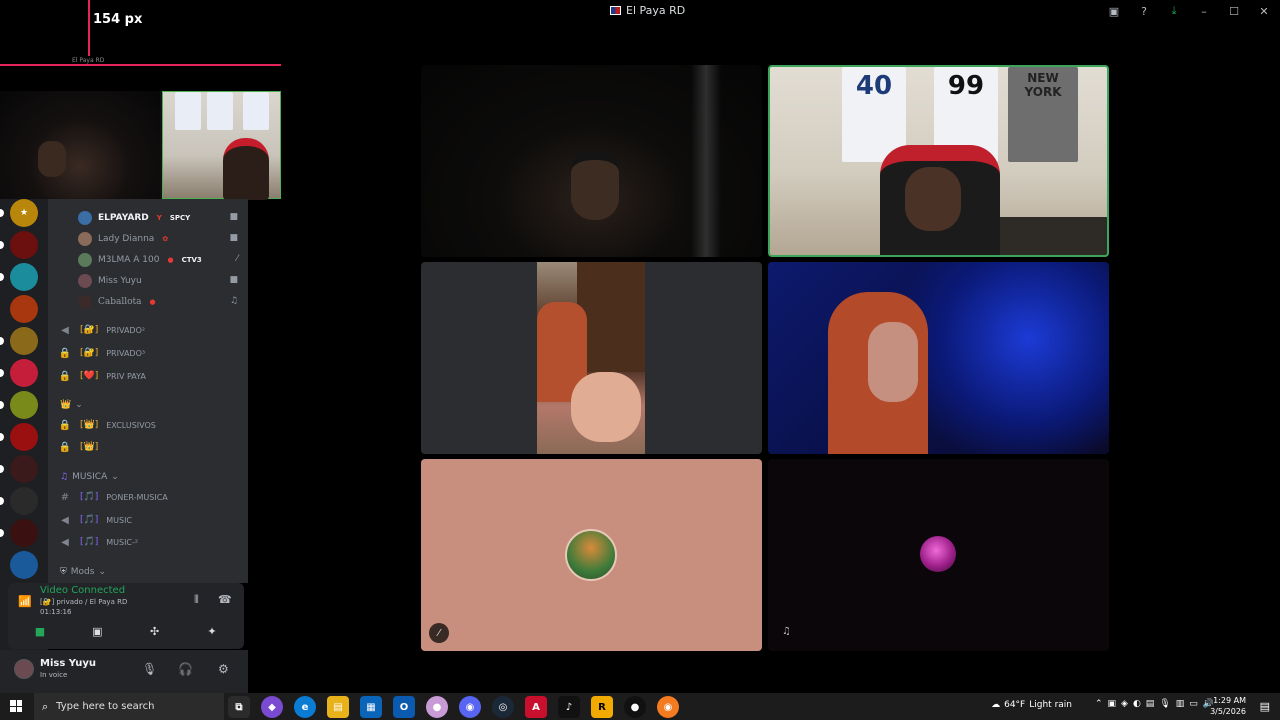 This screenshot has width=1280, height=720. I want to click on member-name: M3LMA A 100, so click(129, 260).